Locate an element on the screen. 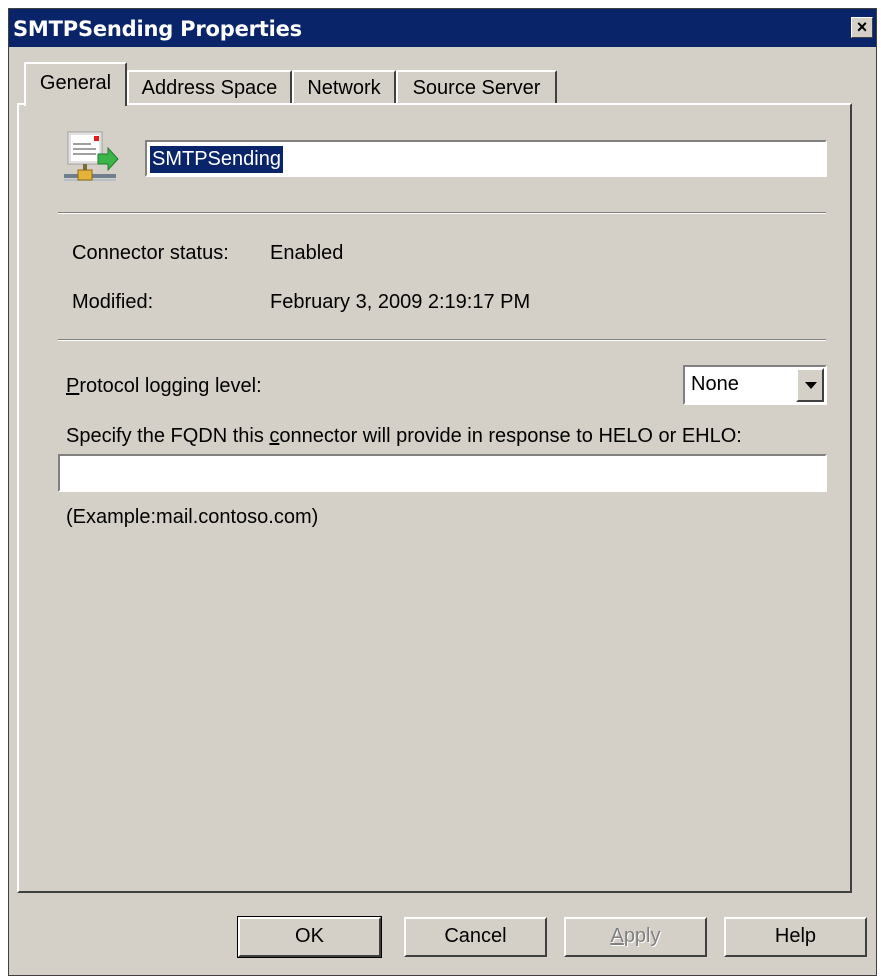 This screenshot has width=881, height=978. fqdn-accesskey: c is located at coordinates (274, 436).